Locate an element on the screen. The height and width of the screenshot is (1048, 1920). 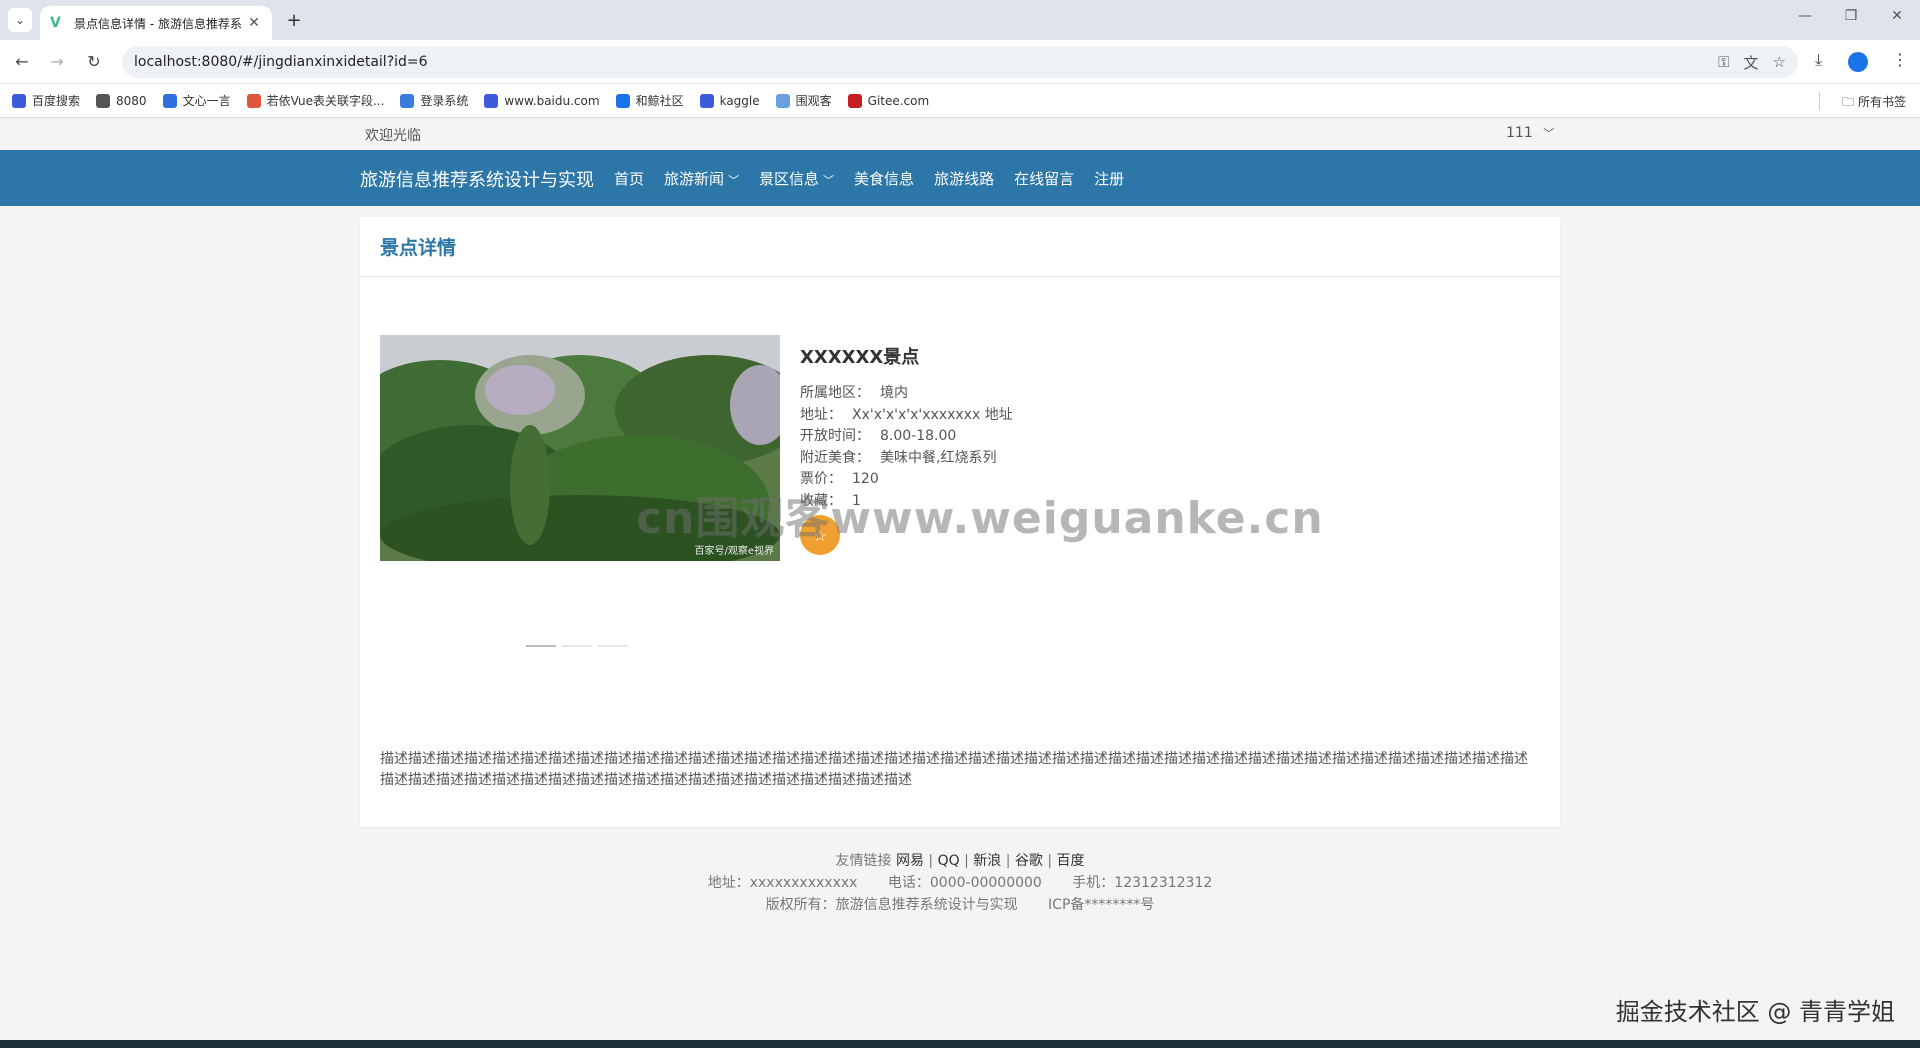
bookmark-item: 登录系统 is located at coordinates (434, 100).